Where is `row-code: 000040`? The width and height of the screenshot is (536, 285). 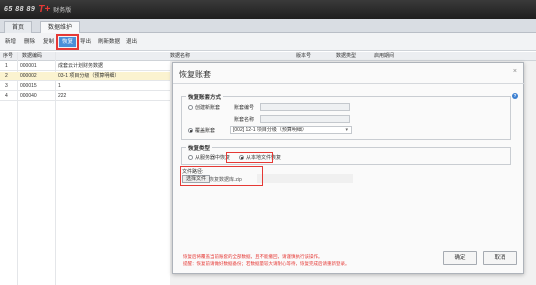
row-code: 000040 is located at coordinates (28, 96).